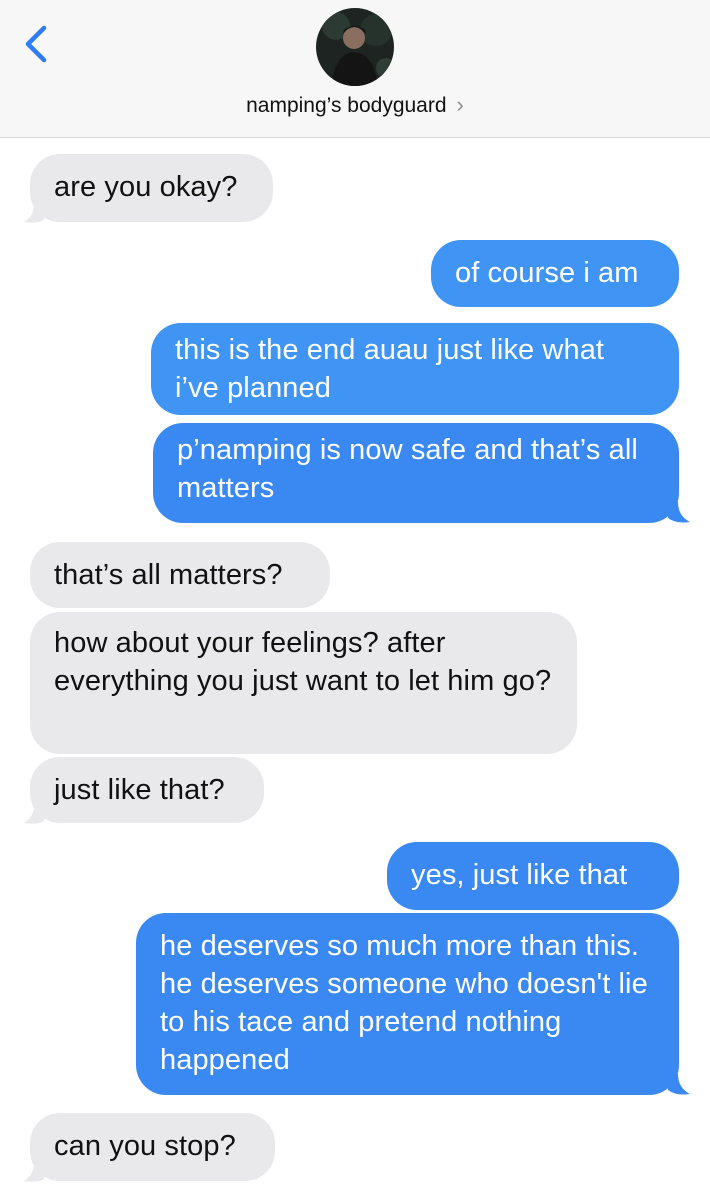 The width and height of the screenshot is (710, 1200). What do you see at coordinates (355, 47) in the screenshot?
I see `avatar` at bounding box center [355, 47].